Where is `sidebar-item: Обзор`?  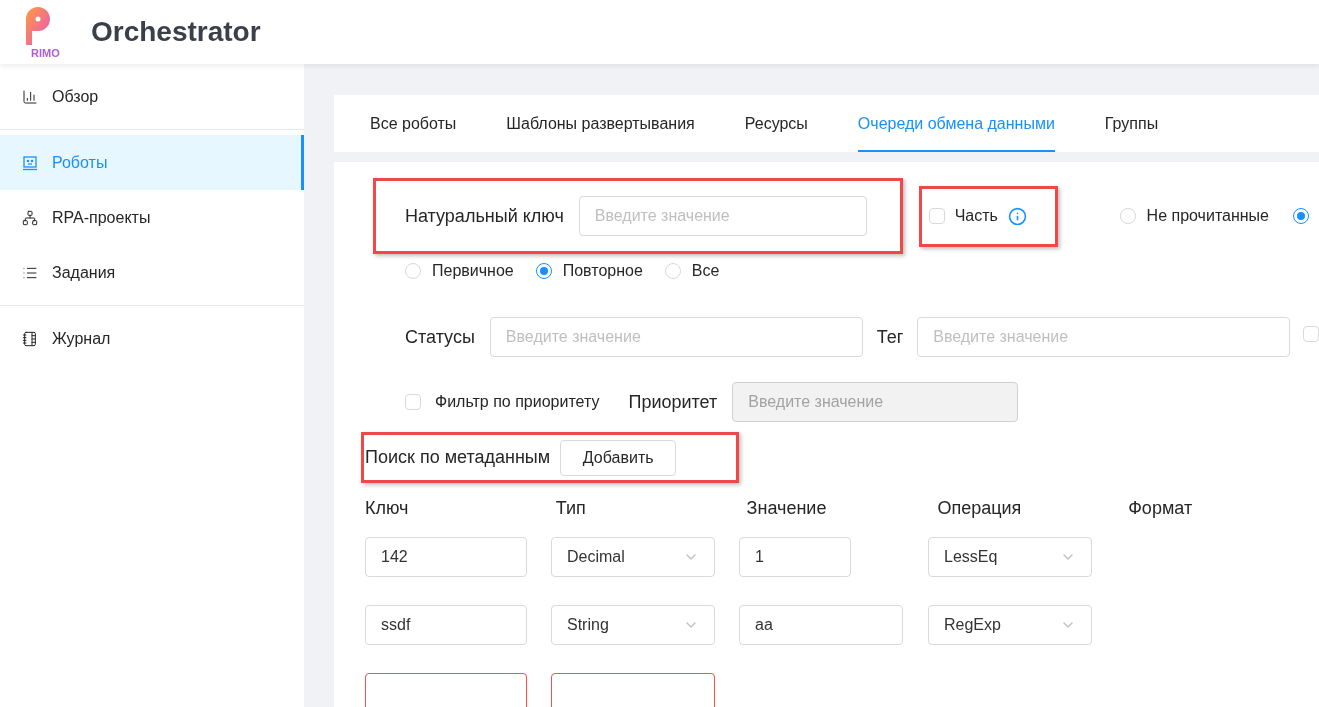 sidebar-item: Обзор is located at coordinates (152, 96).